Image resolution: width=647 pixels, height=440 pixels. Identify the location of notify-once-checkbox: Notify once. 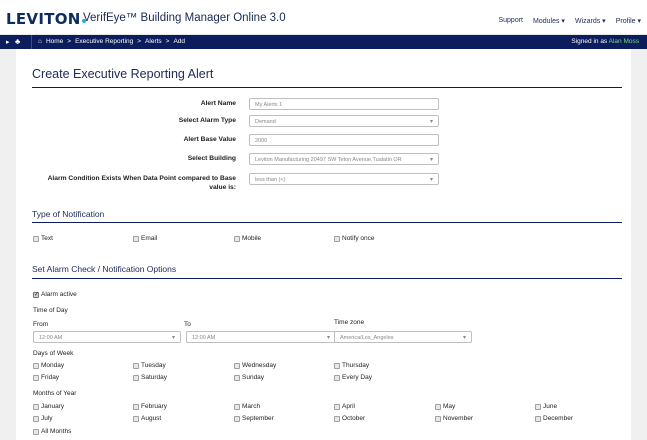
(354, 238).